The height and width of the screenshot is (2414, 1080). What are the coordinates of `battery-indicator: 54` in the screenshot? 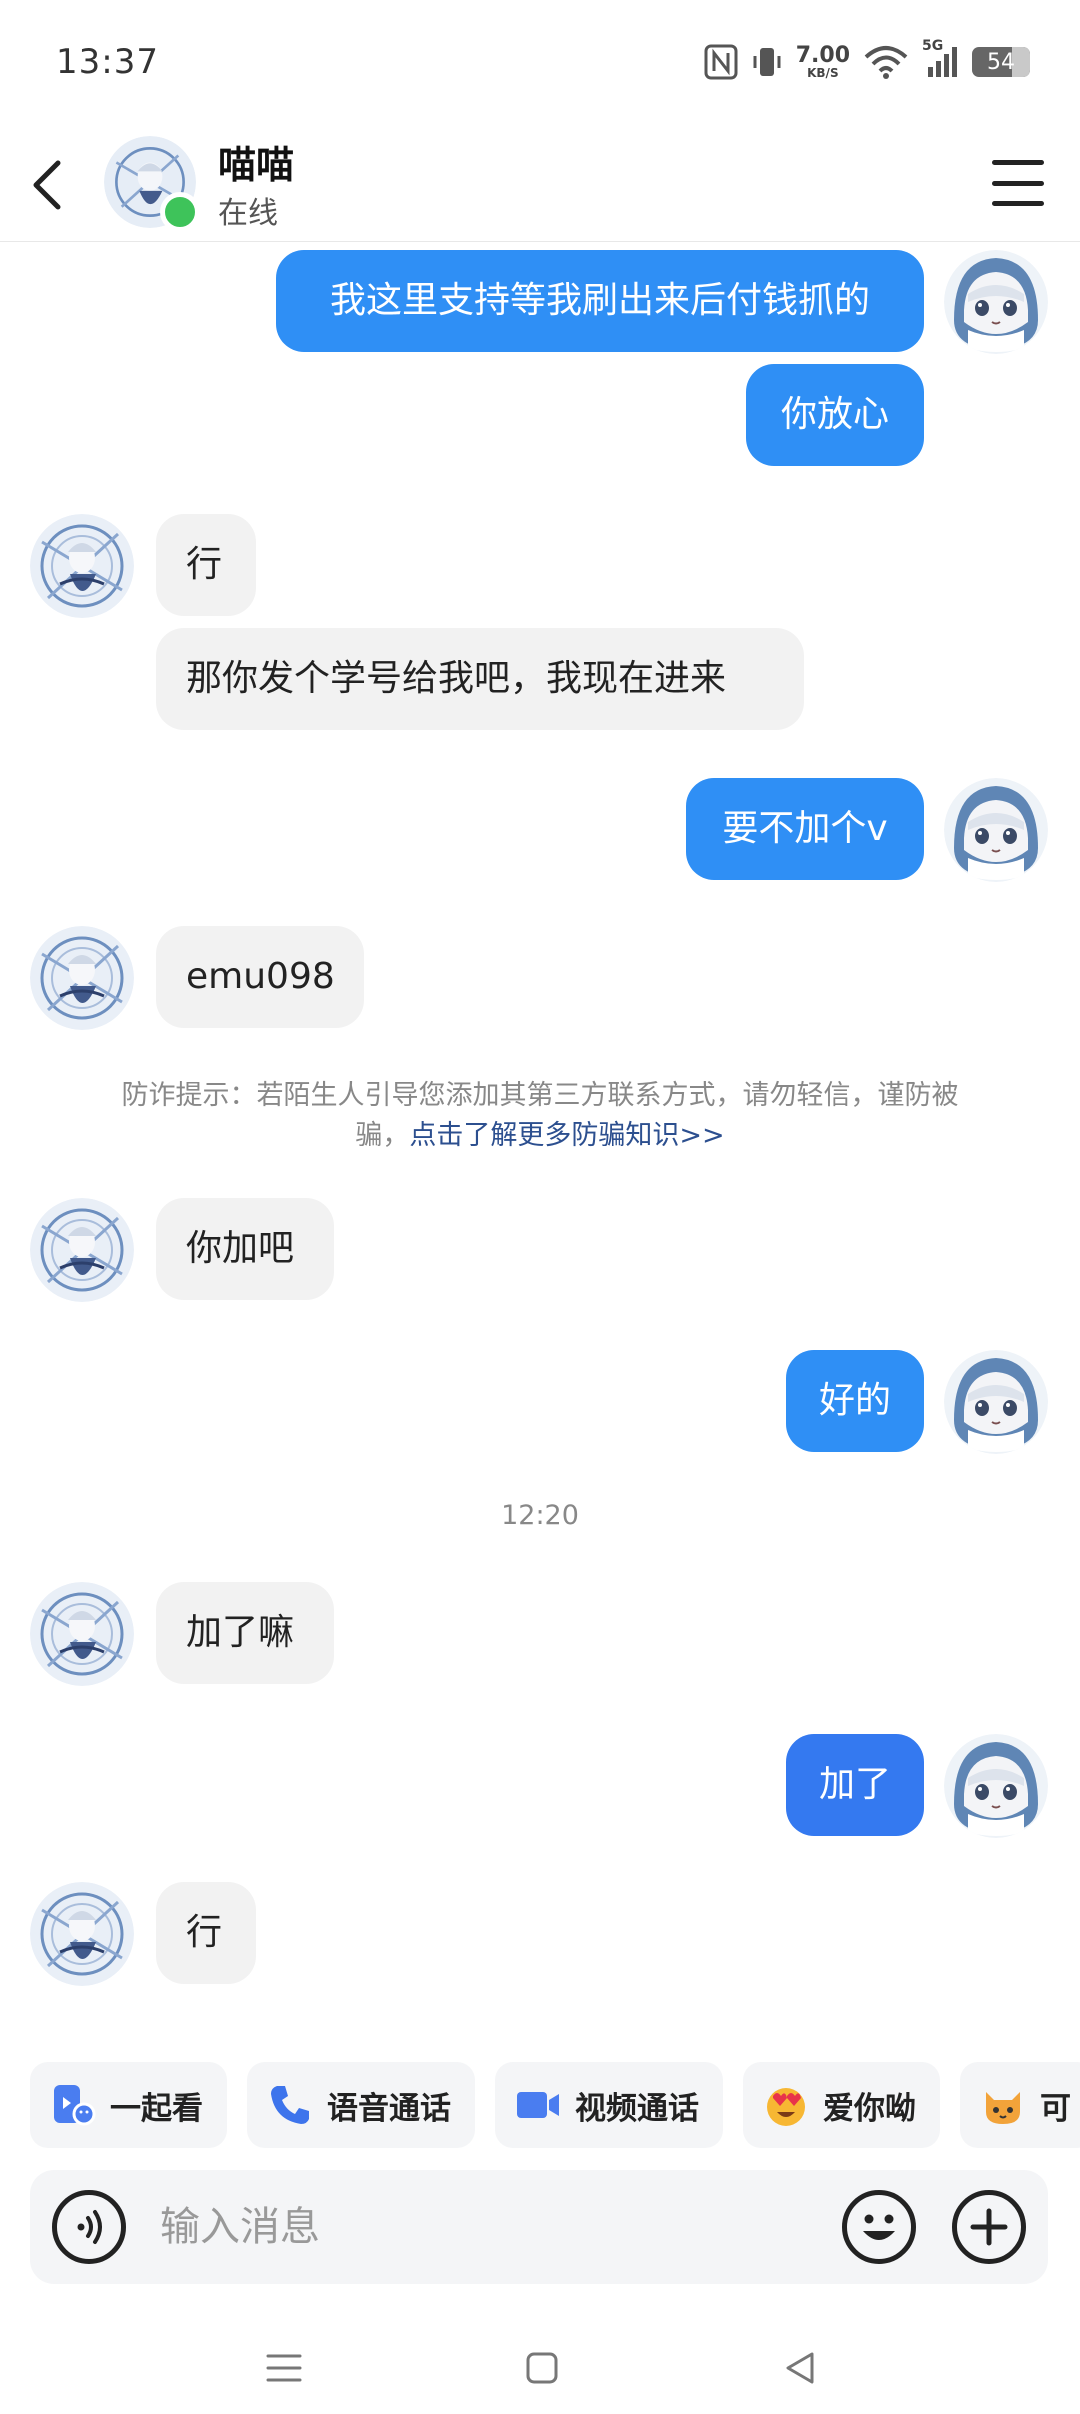 It's located at (1001, 62).